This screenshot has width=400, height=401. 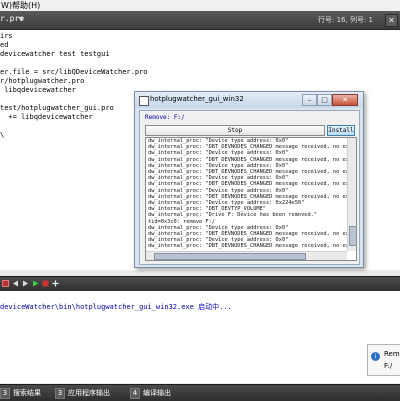 What do you see at coordinates (341, 130) in the screenshot?
I see `install-button: Install` at bounding box center [341, 130].